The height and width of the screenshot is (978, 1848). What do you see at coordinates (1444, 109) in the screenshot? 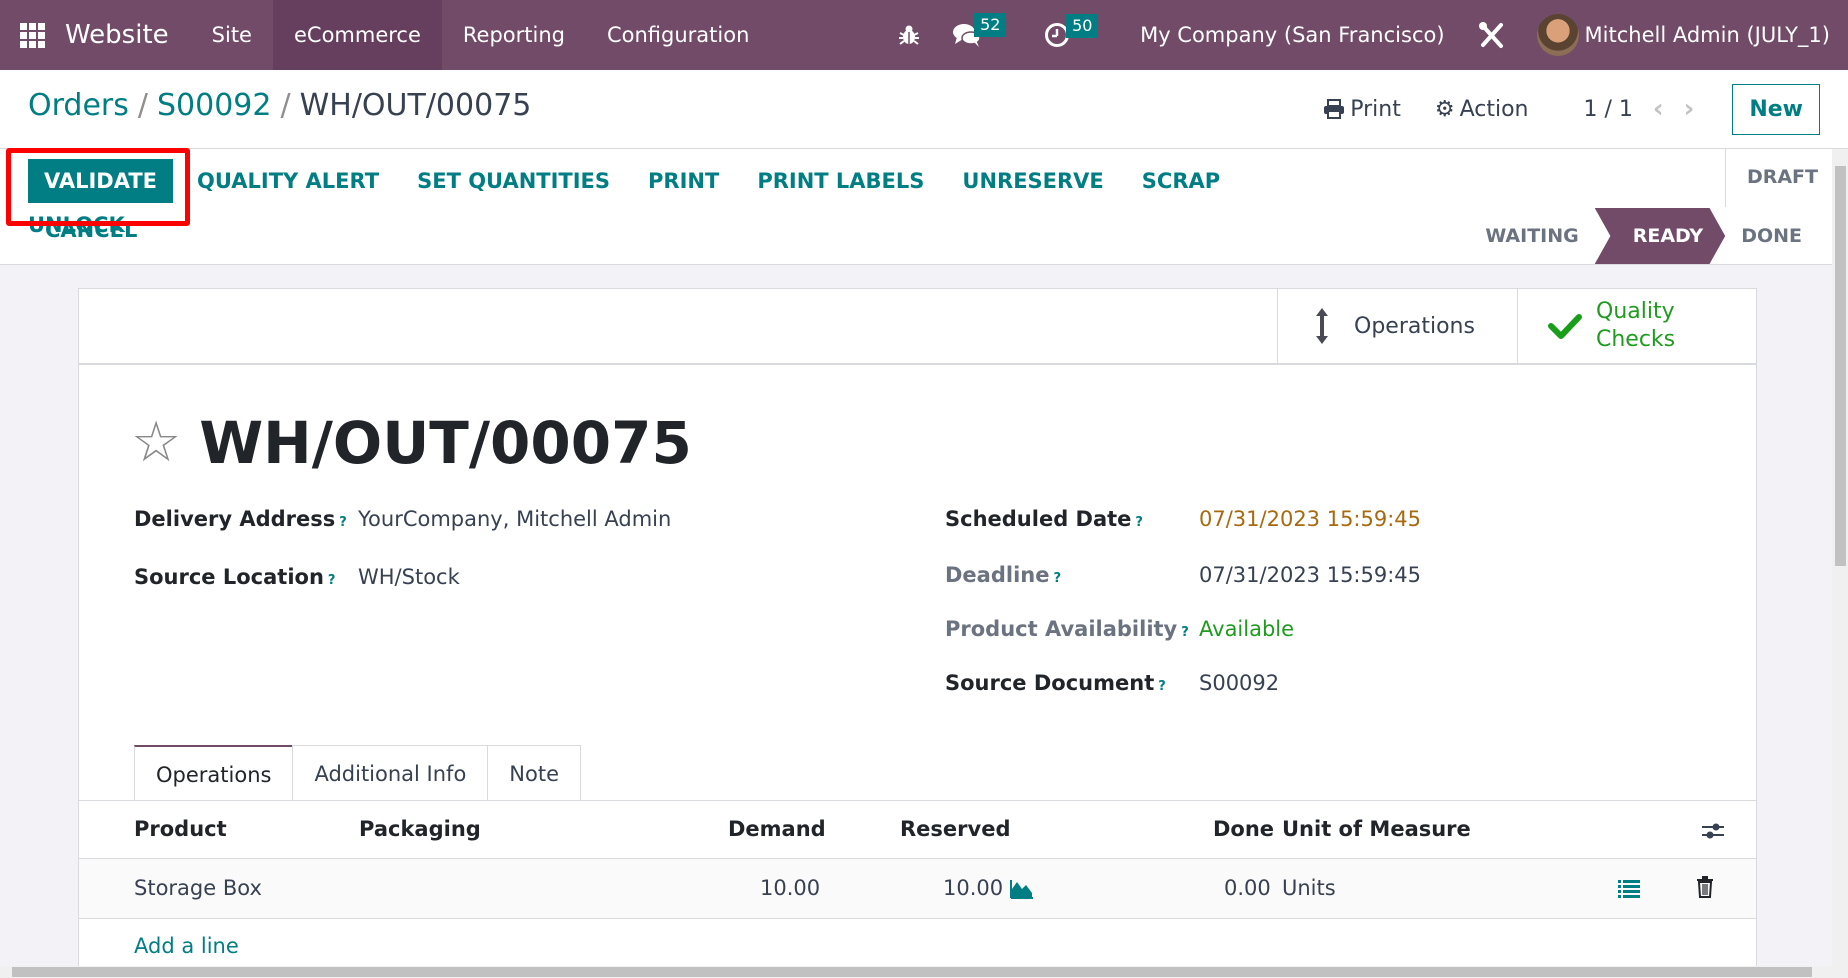
I see `gear-icon: ⚙` at bounding box center [1444, 109].